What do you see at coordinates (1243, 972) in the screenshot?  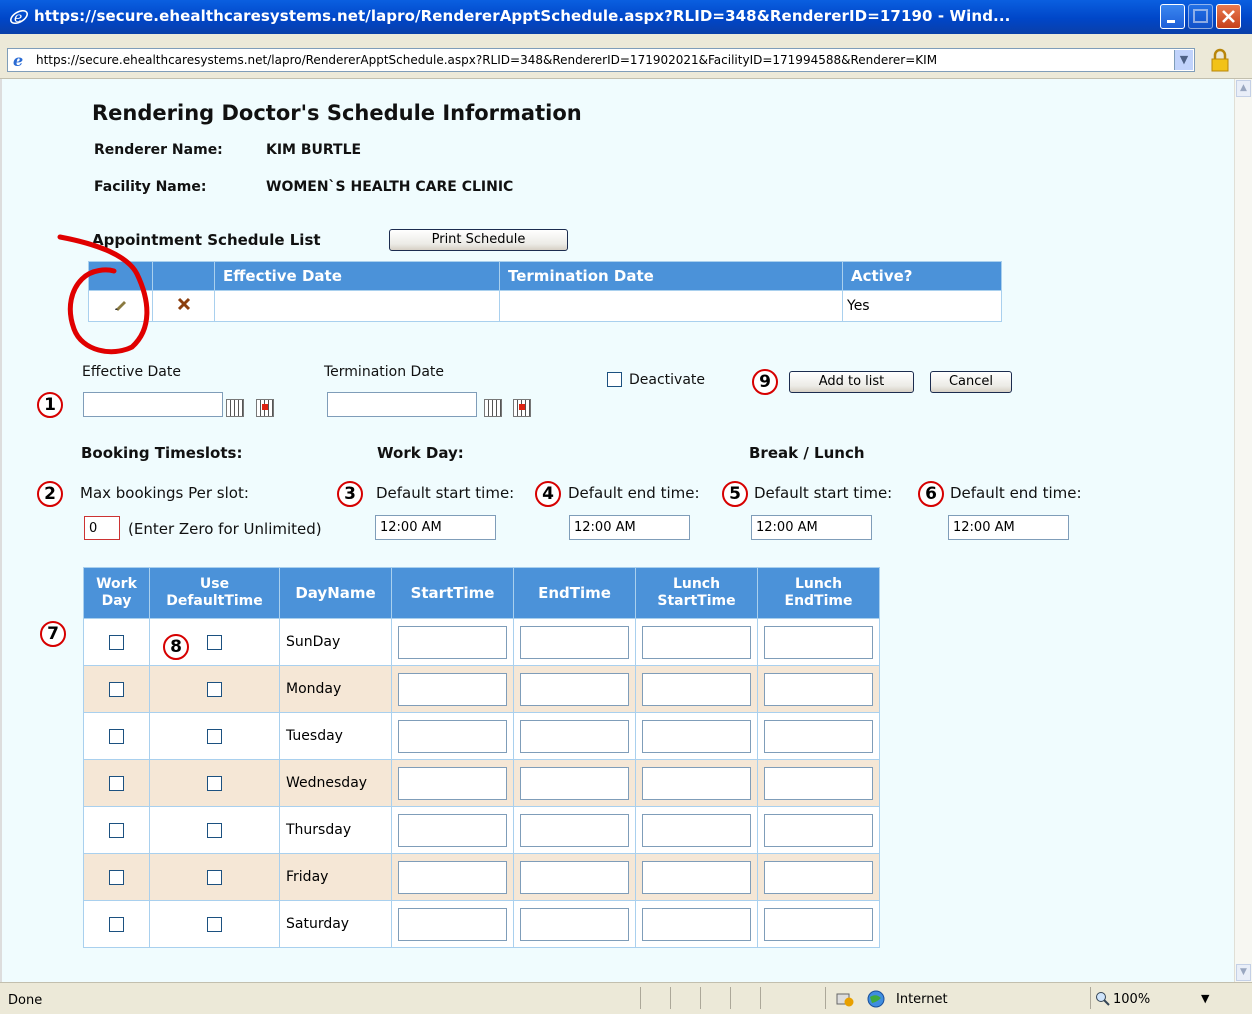 I see `scroll-down-icon: ▼` at bounding box center [1243, 972].